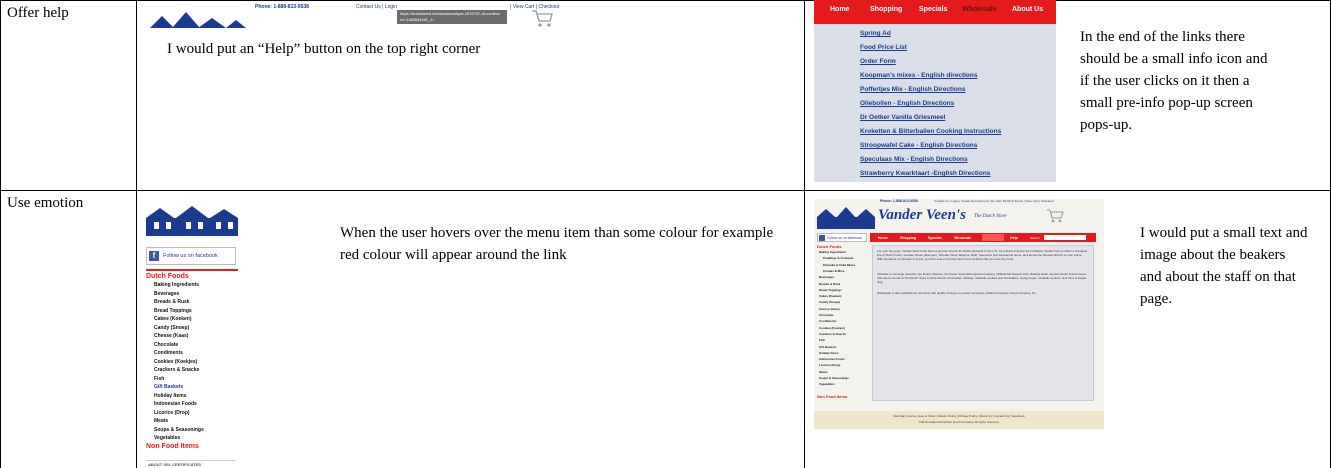 This screenshot has height=468, width=1331. Describe the element at coordinates (834, 270) in the screenshot. I see `site-side-item: Cereals & Misc.` at that location.